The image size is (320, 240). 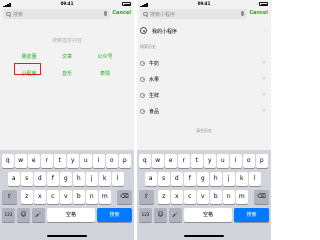 What do you see at coordinates (205, 88) in the screenshot?
I see `history-list: 牛奶 ✕ 水果 ✕ 生鲜 ✕ 食品 ✕` at bounding box center [205, 88].